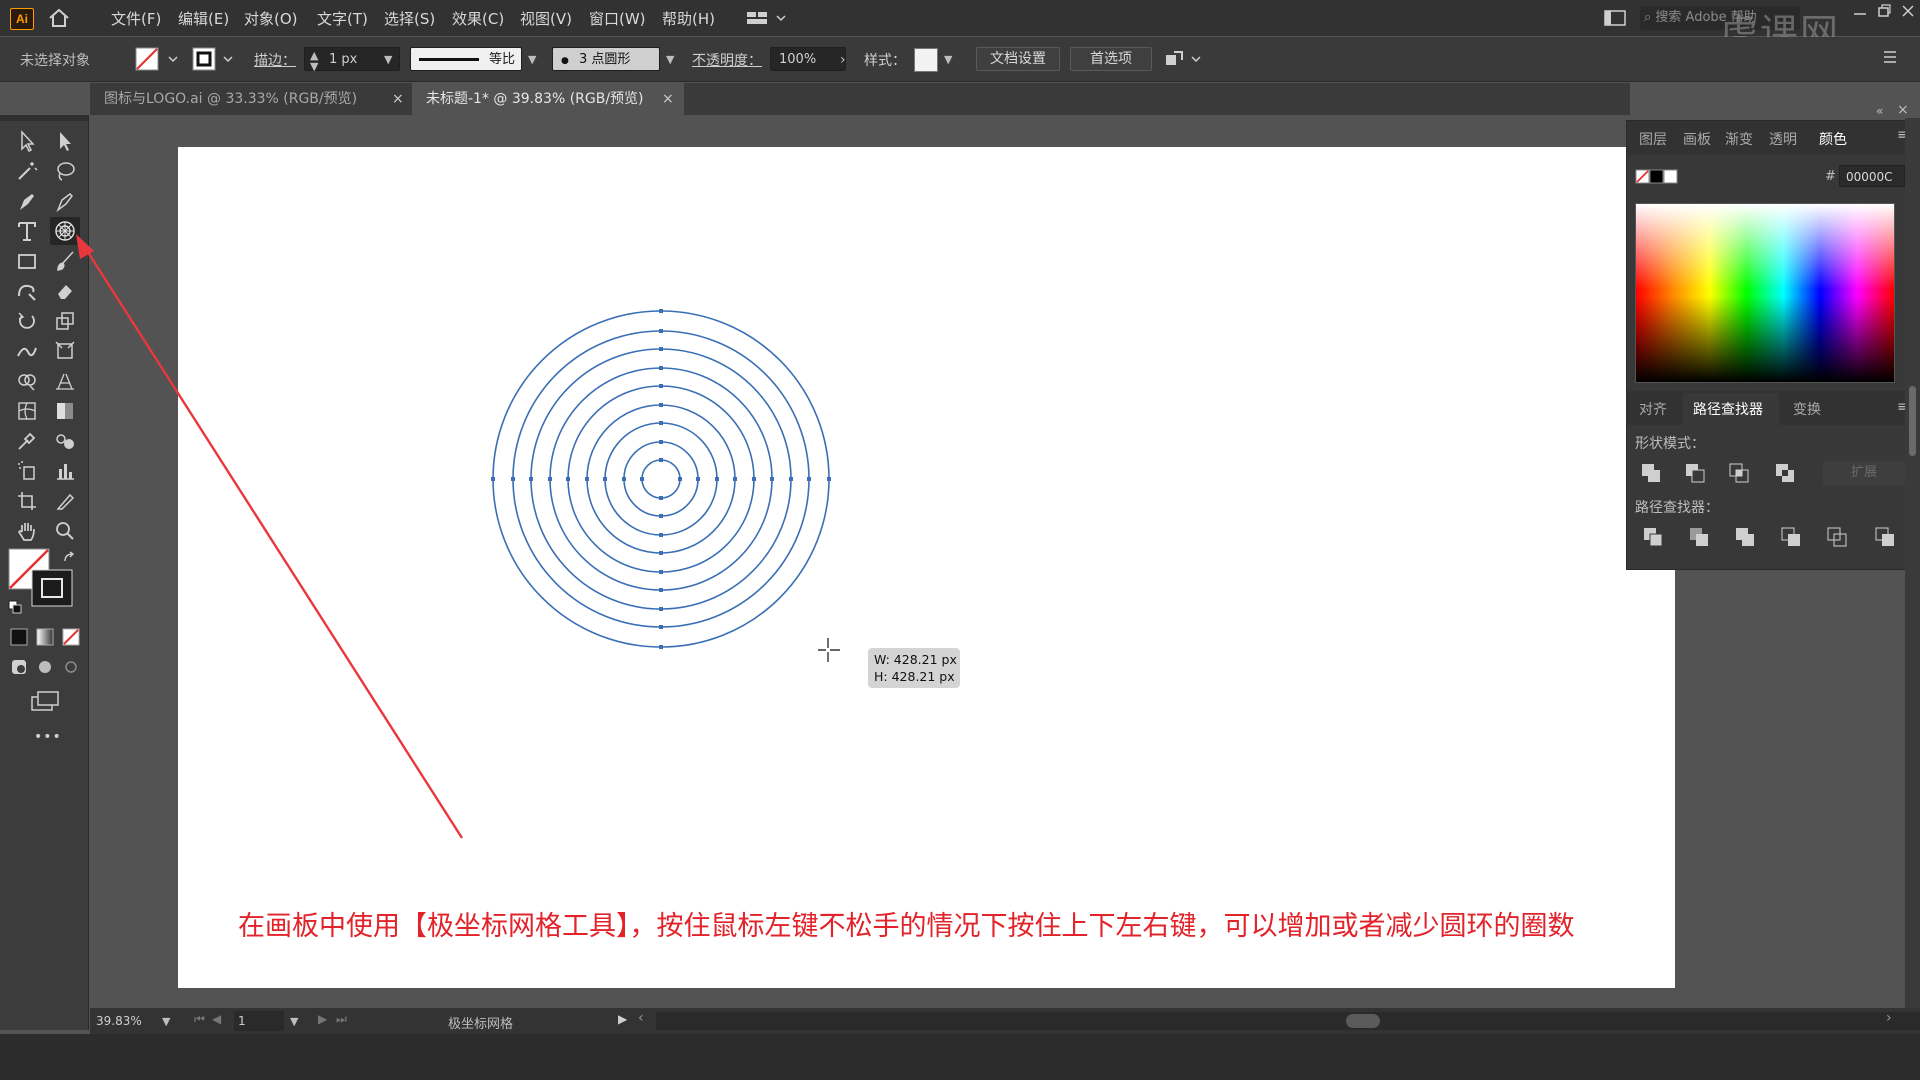  Describe the element at coordinates (1837, 537) in the screenshot. I see `outline-icon` at that location.